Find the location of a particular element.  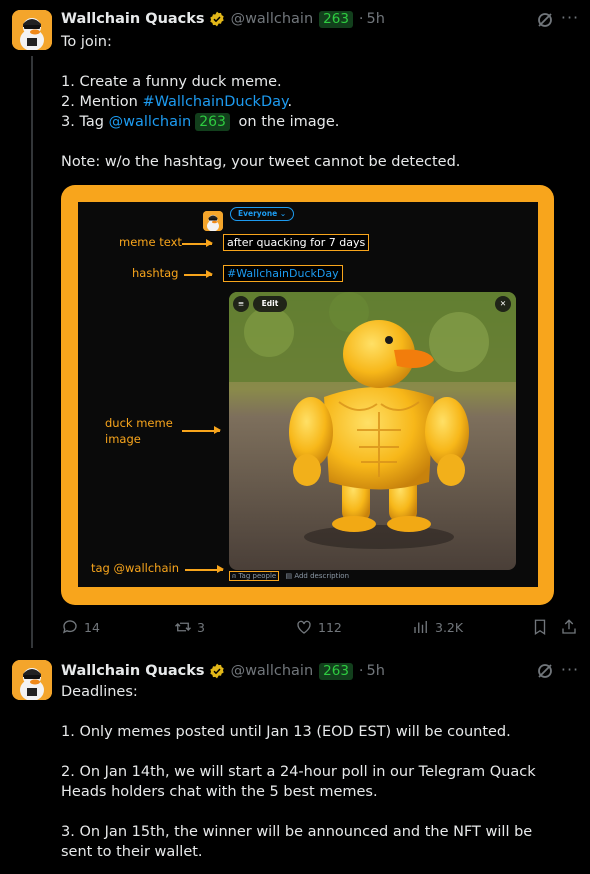

views-count: 3.2K is located at coordinates (449, 627).